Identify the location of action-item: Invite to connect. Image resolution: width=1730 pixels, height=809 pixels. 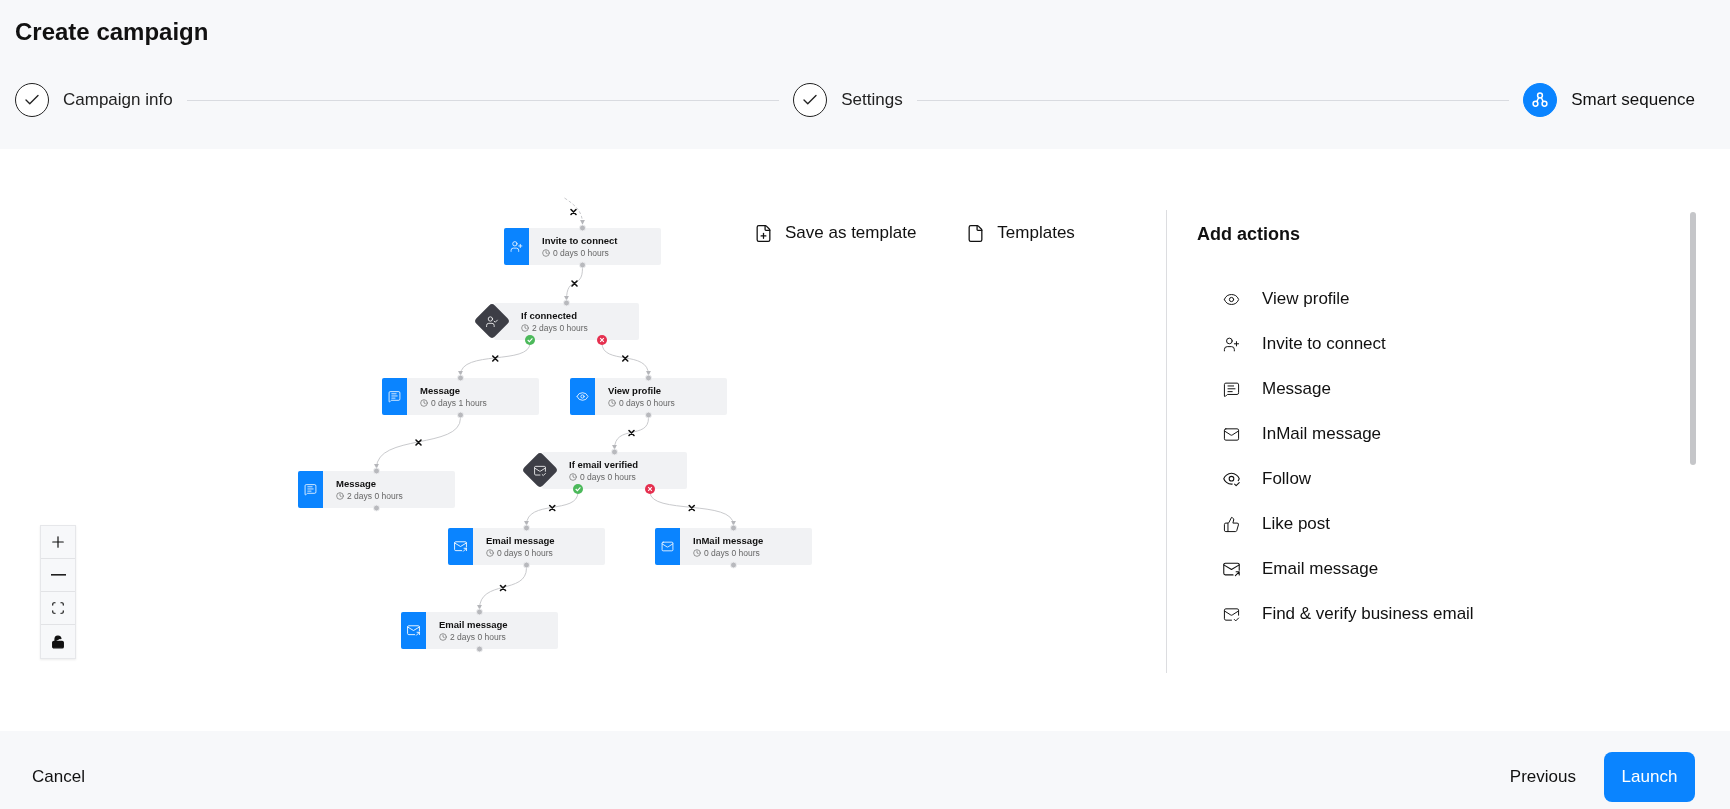
(1456, 344).